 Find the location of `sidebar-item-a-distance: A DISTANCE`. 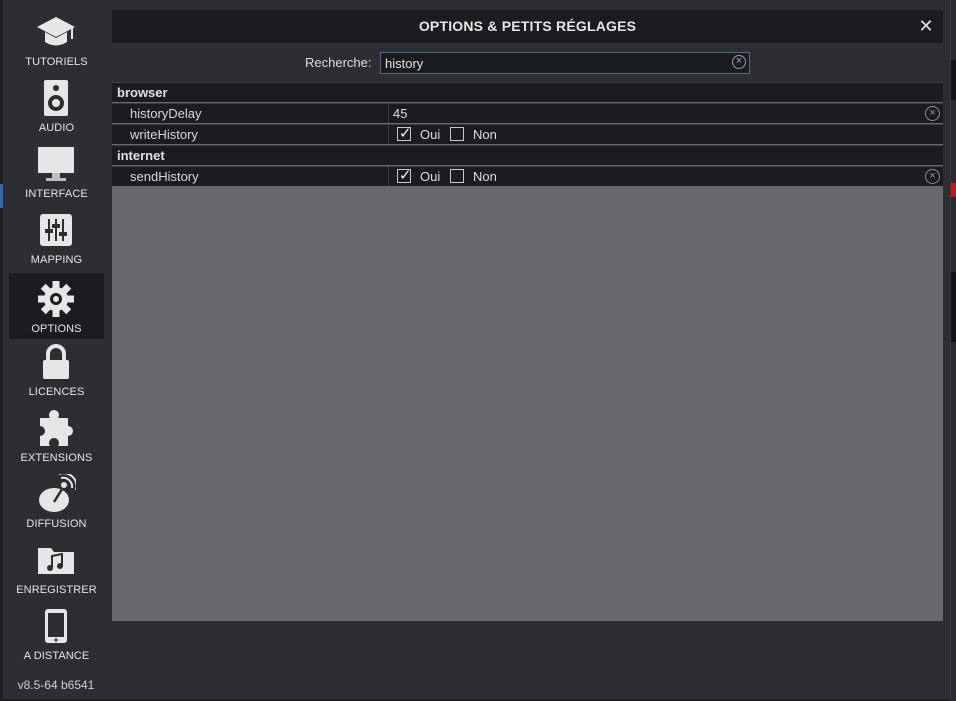

sidebar-item-a-distance: A DISTANCE is located at coordinates (56, 633).